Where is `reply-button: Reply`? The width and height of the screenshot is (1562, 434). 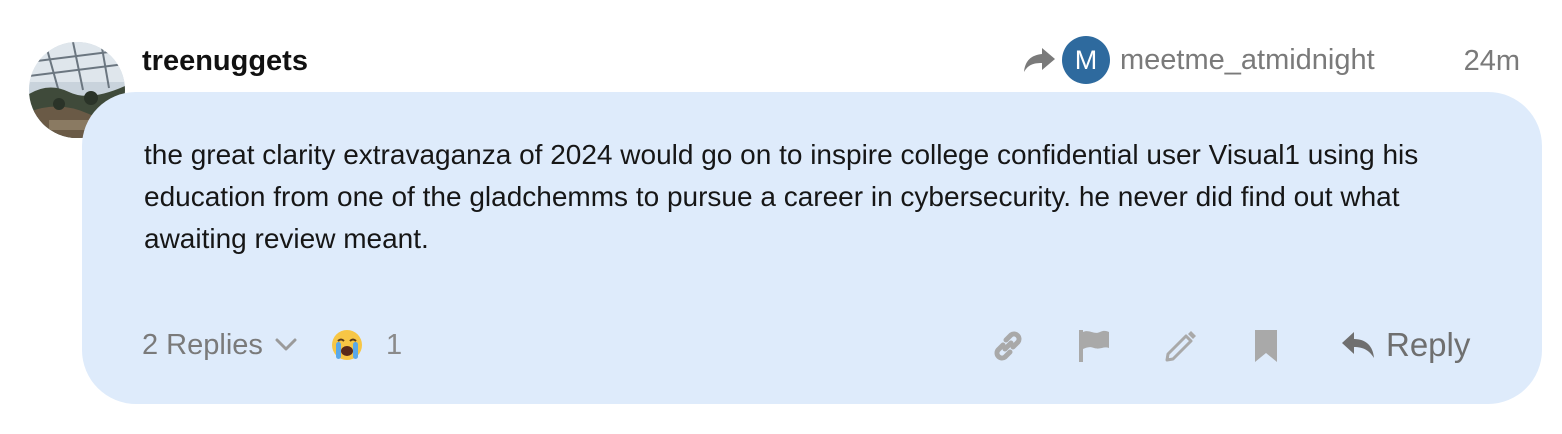
reply-button: Reply is located at coordinates (1405, 345).